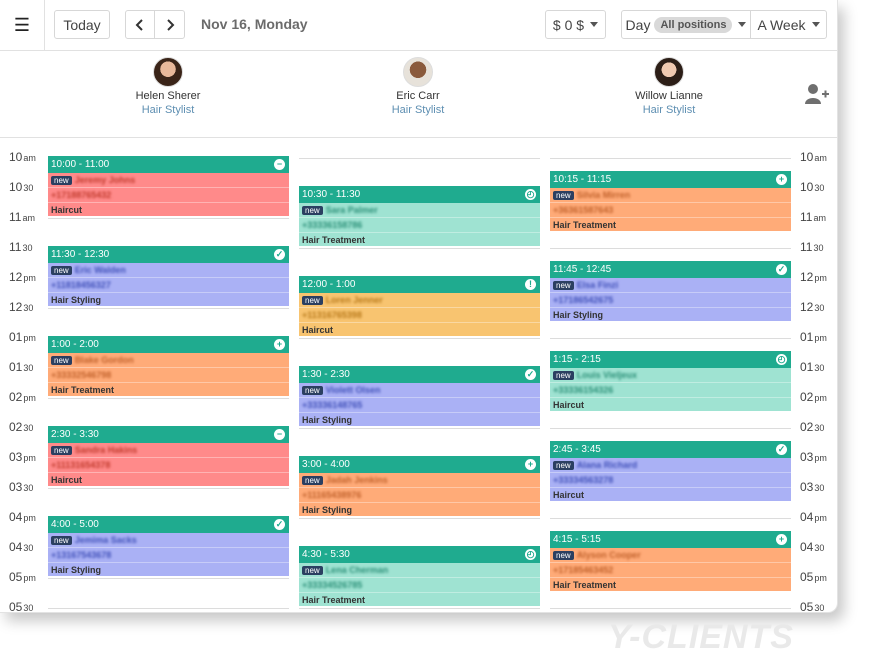  I want to click on client-name: Alyson Cooper, so click(608, 555).